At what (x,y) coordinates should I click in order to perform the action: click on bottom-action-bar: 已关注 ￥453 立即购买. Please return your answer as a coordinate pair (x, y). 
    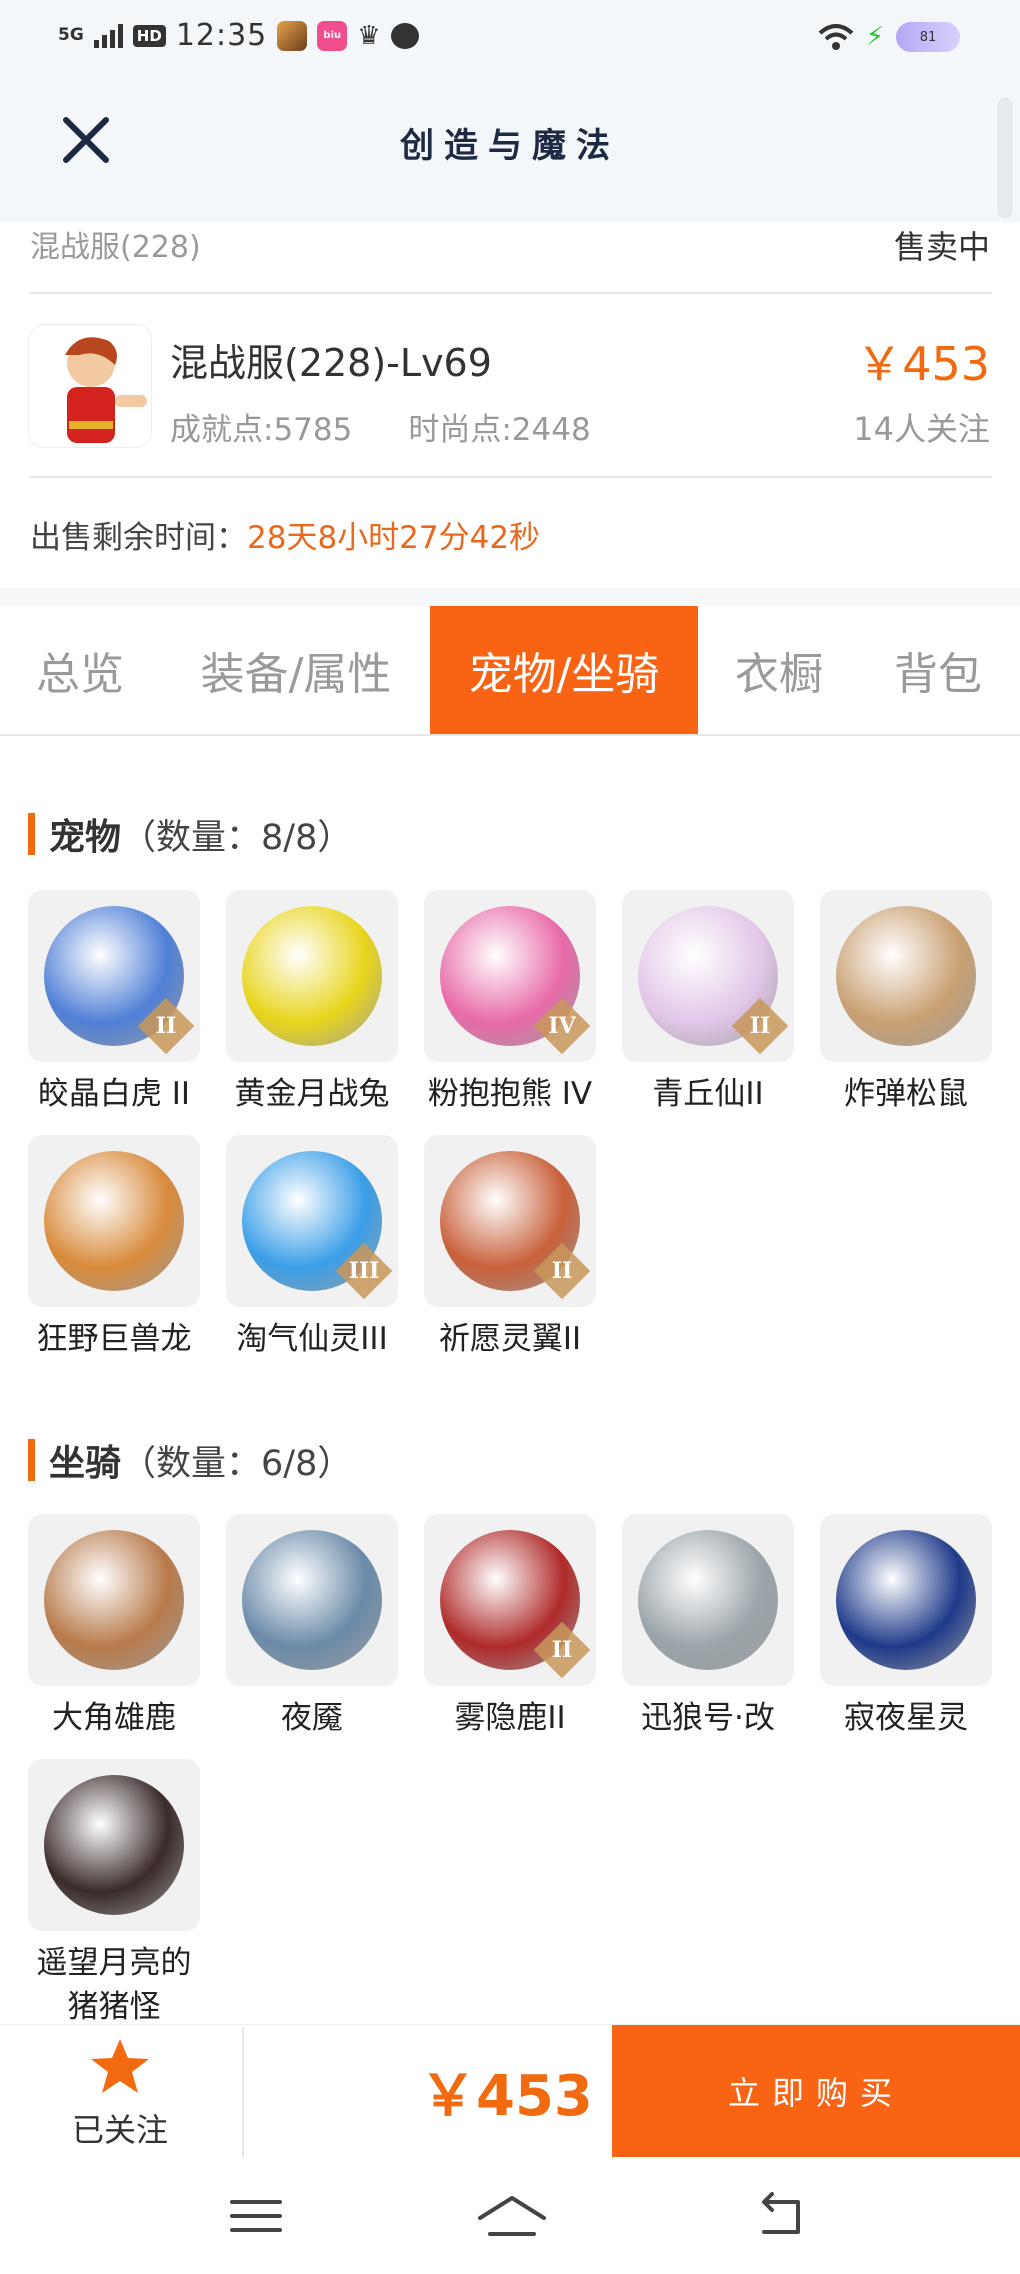
    Looking at the image, I should click on (510, 2091).